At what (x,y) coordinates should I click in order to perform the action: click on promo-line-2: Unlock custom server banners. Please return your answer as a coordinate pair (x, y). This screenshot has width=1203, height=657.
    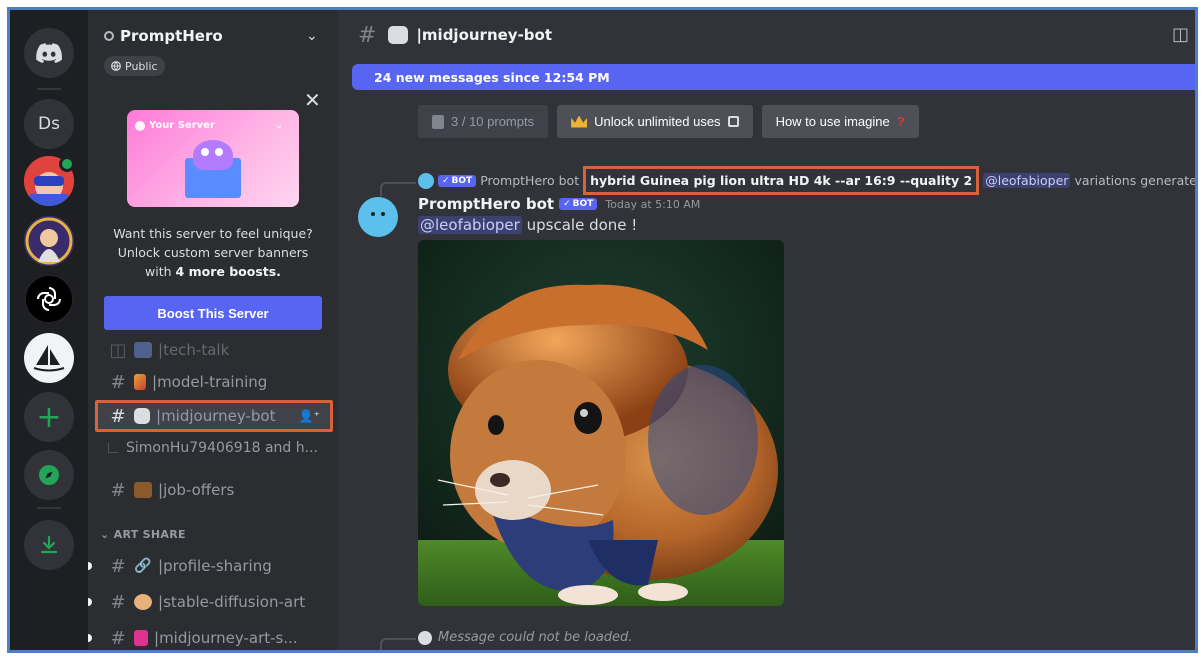
    Looking at the image, I should click on (213, 252).